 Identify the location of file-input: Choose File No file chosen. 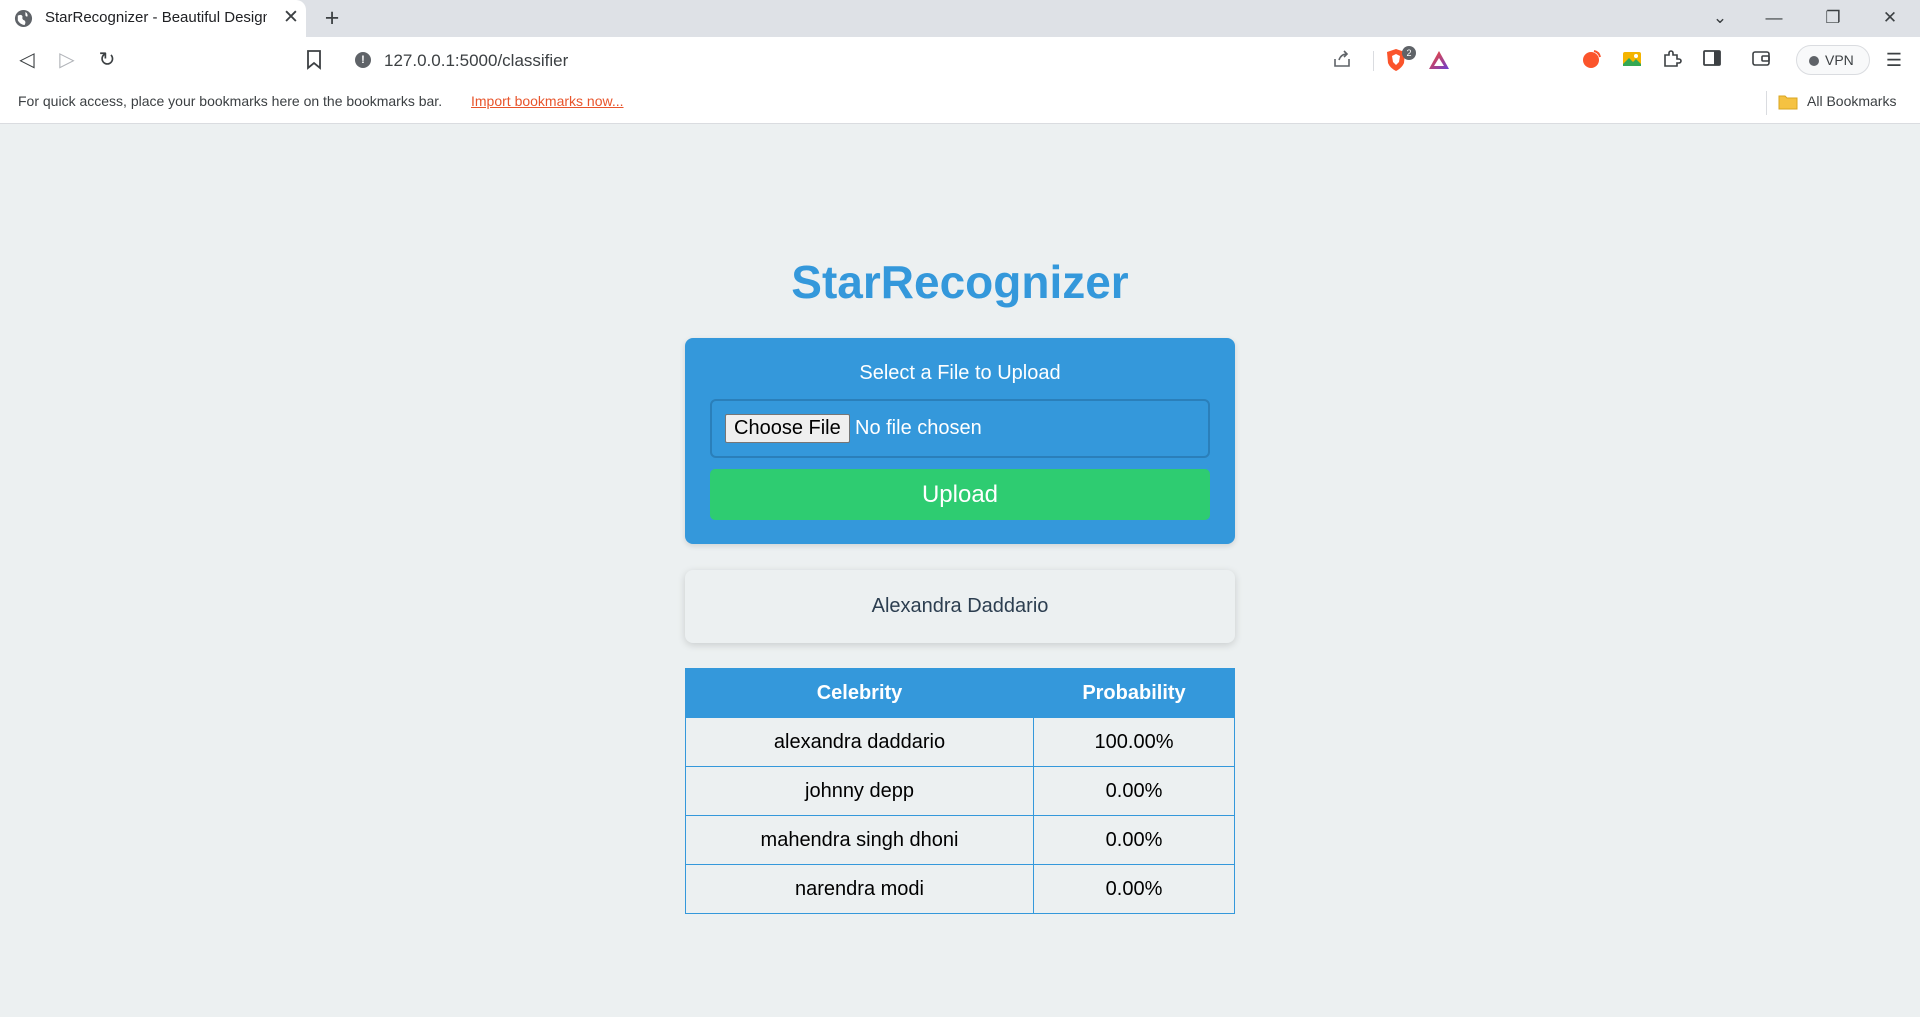
(960, 428).